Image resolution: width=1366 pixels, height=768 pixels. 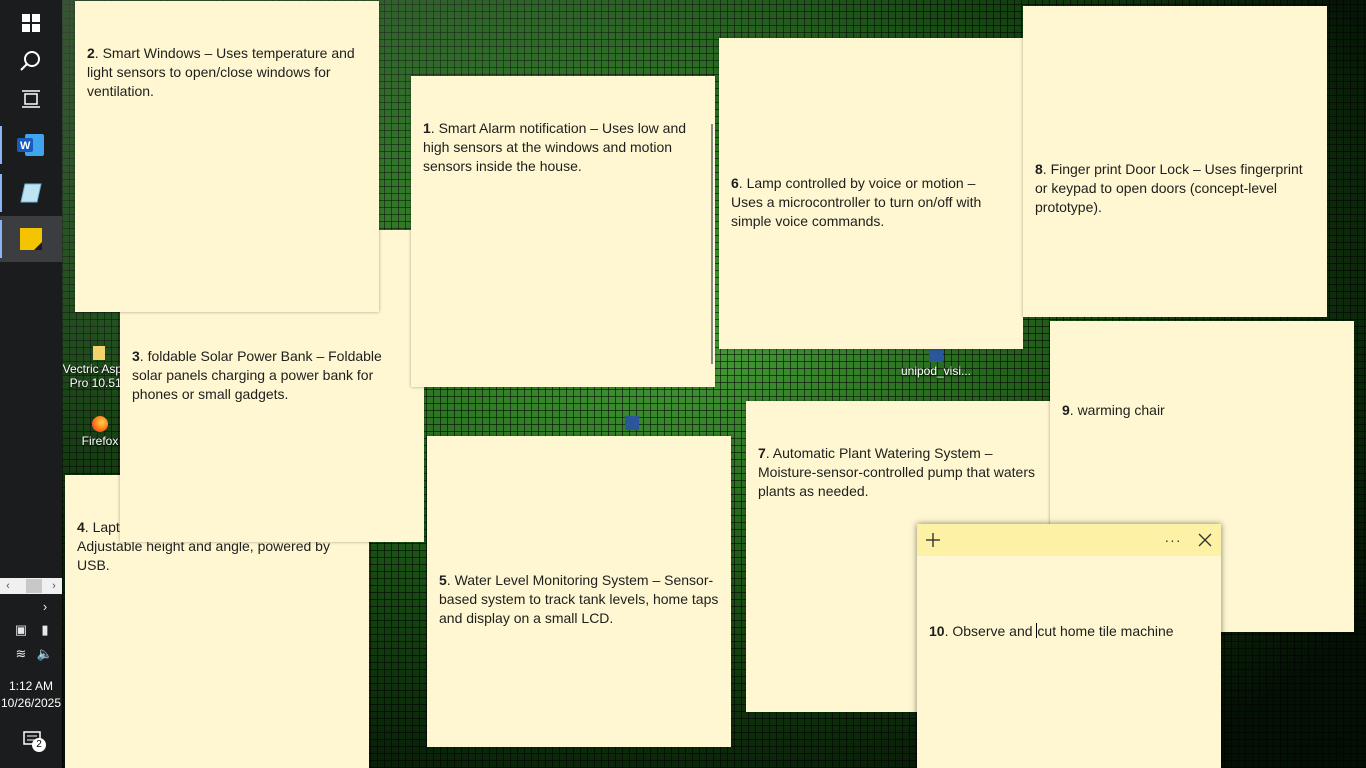 What do you see at coordinates (31, 23) in the screenshot?
I see `windows-icon` at bounding box center [31, 23].